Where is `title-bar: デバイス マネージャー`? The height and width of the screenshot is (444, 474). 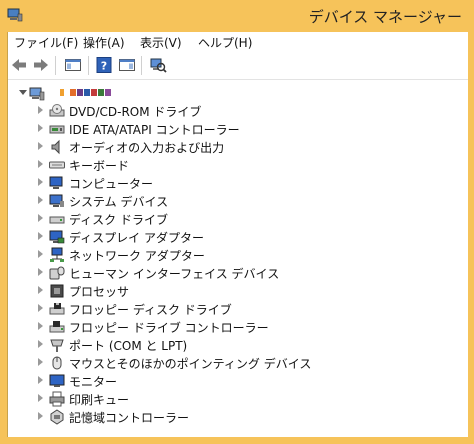
title-bar: デバイス マネージャー is located at coordinates (237, 16).